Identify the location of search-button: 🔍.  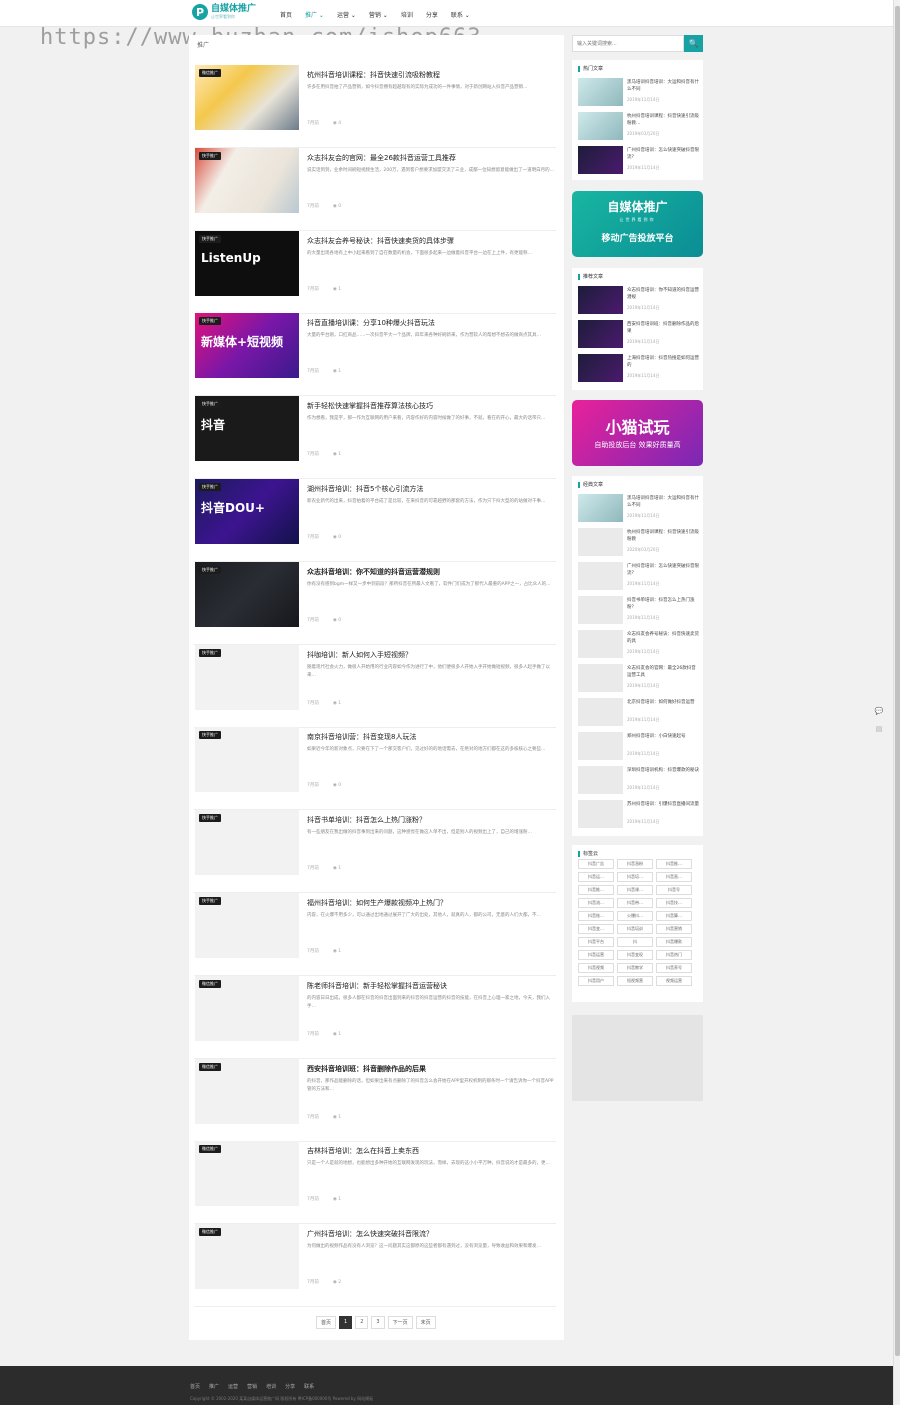
(693, 43).